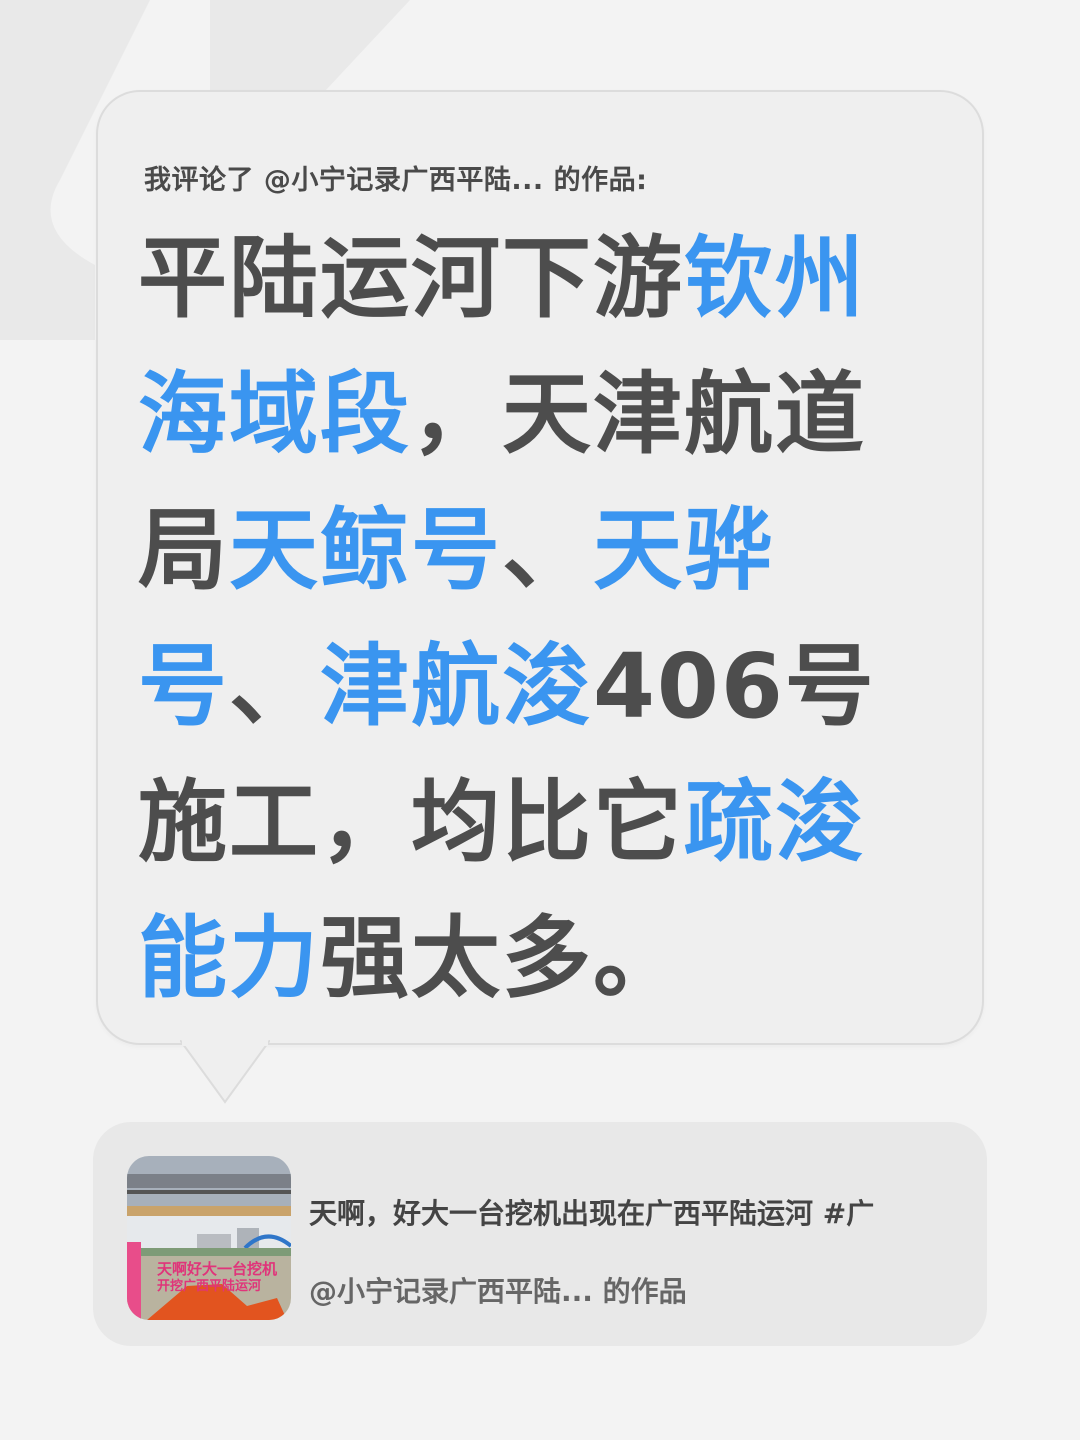 The image size is (1080, 1440). I want to click on highlighted-term: 号, so click(183, 686).